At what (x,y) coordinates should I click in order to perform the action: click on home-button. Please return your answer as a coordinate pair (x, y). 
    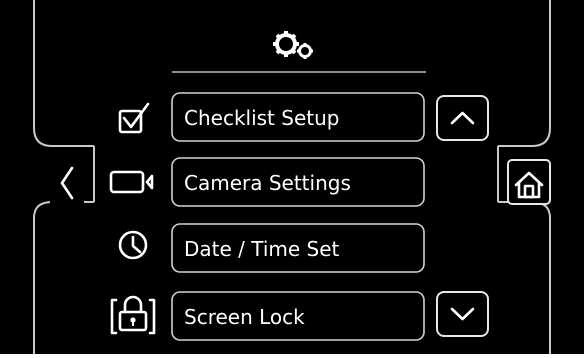
    Looking at the image, I should click on (529, 182).